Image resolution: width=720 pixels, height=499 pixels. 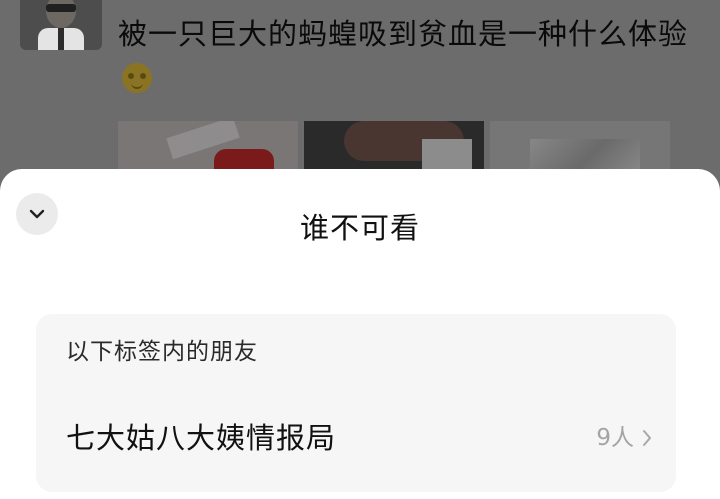 I want to click on tag-member-count: 9人, so click(x=615, y=438).